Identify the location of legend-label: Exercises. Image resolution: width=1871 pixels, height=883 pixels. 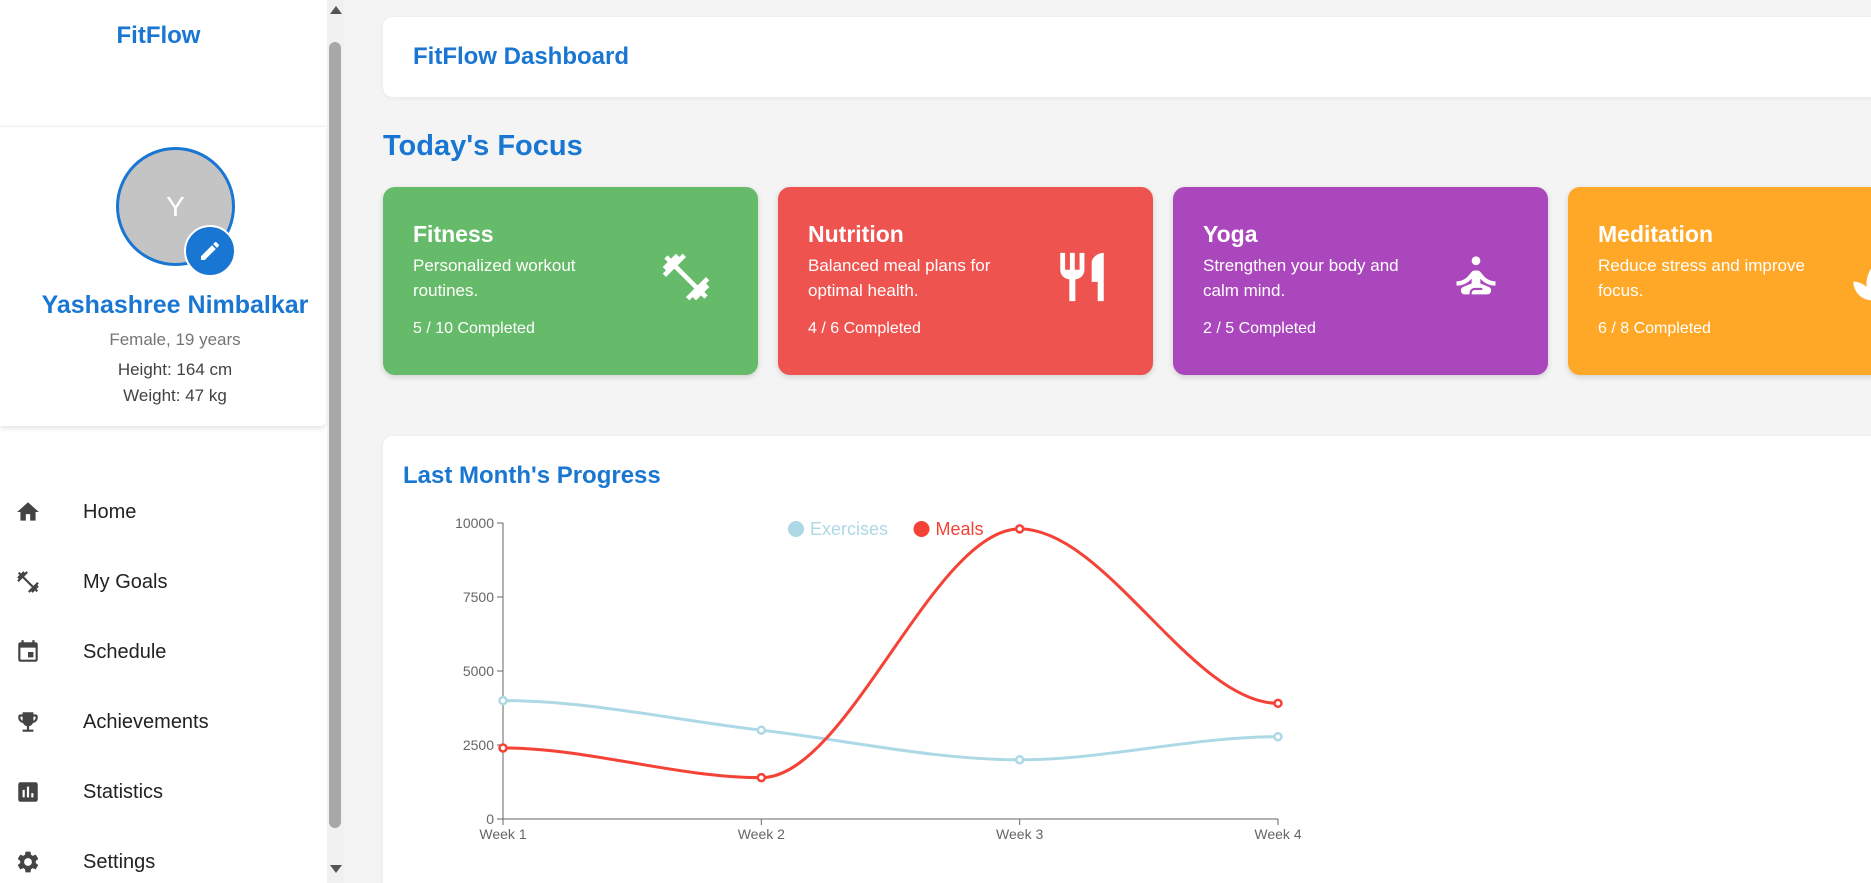
(849, 529).